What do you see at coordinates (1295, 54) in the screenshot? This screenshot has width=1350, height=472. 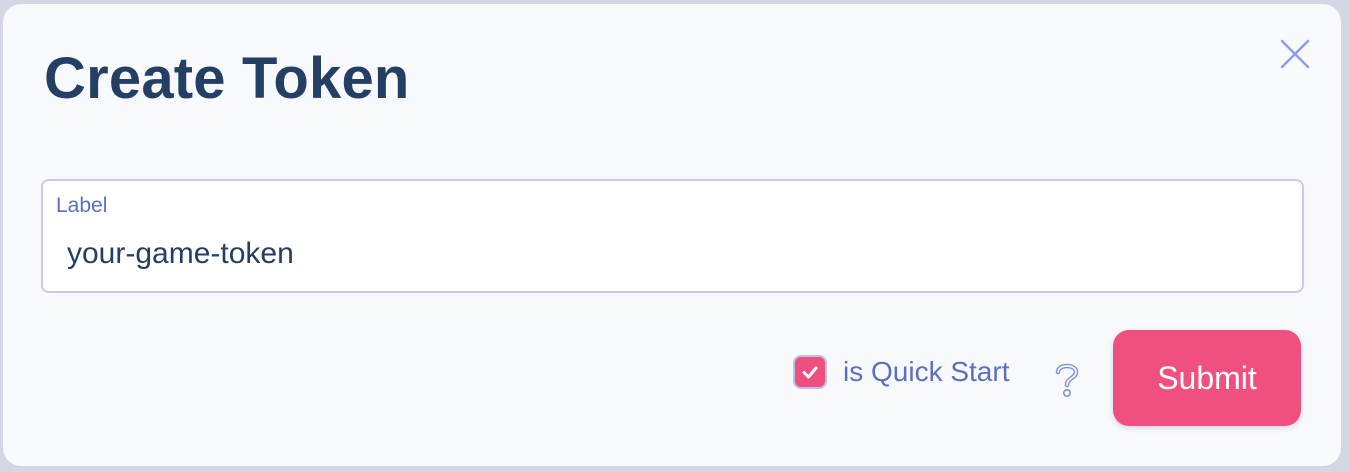 I see `close-icon` at bounding box center [1295, 54].